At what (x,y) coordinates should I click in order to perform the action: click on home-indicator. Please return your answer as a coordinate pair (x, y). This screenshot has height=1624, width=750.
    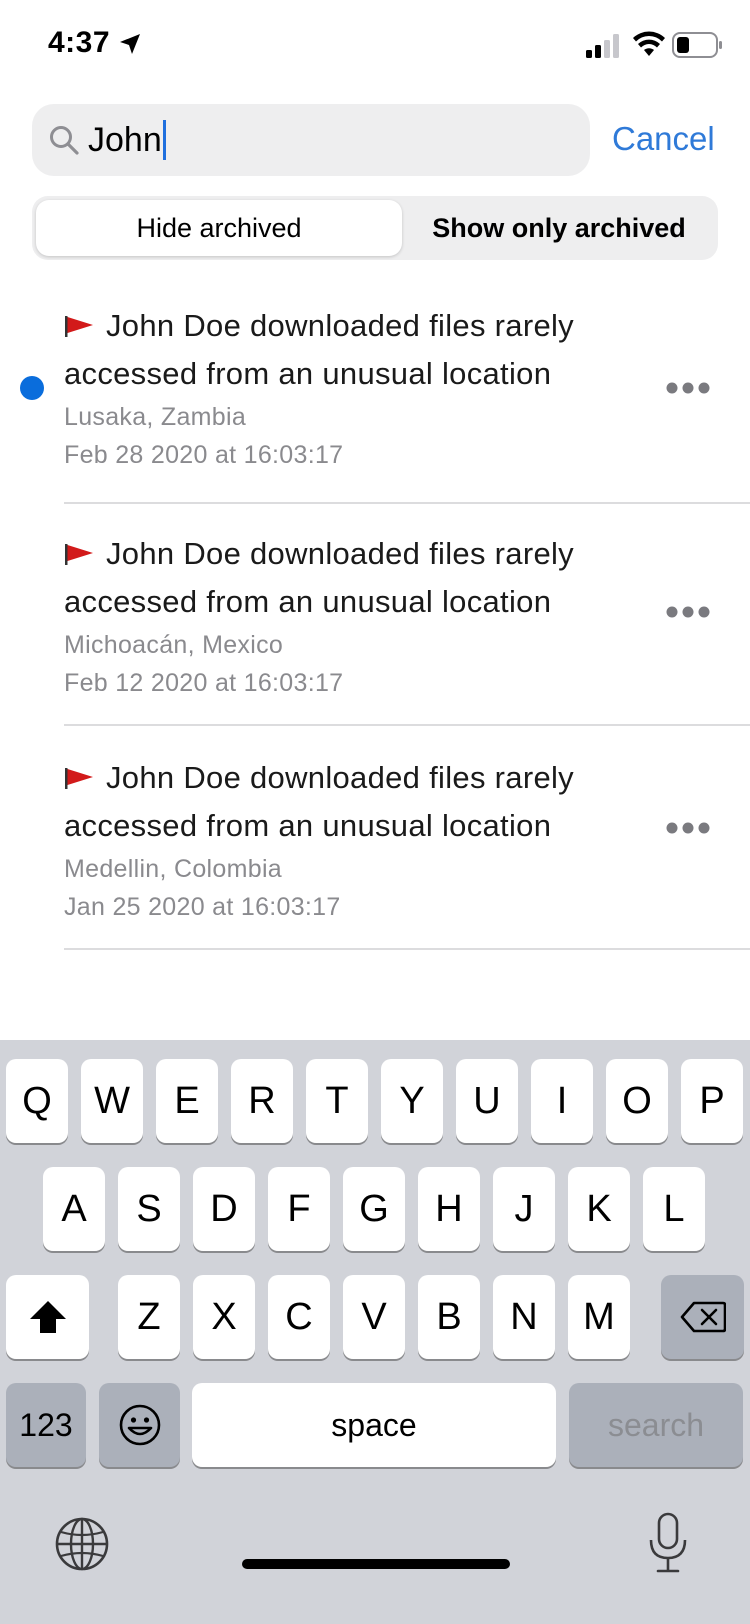
    Looking at the image, I should click on (376, 1564).